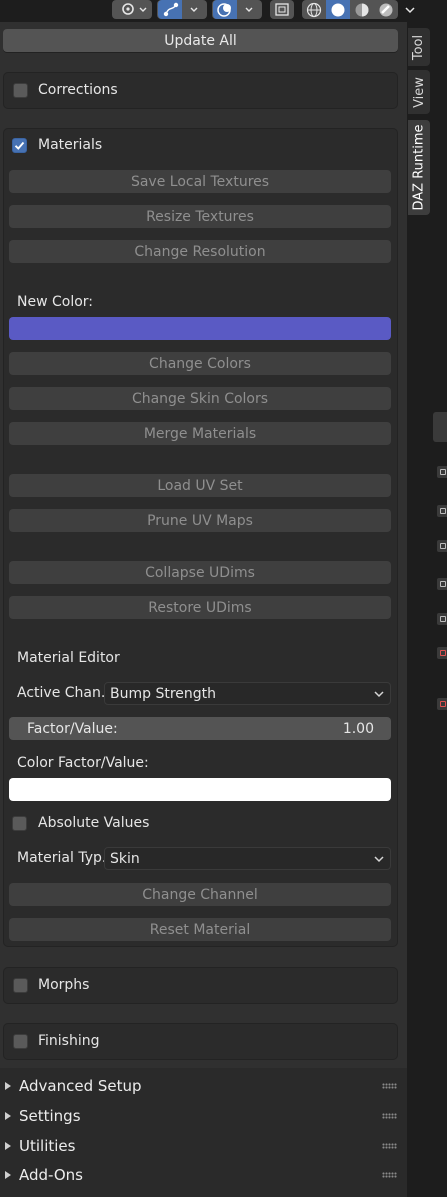 The height and width of the screenshot is (1197, 447). Describe the element at coordinates (200, 607) in the screenshot. I see `restore-udims-button: Restore UDims` at that location.